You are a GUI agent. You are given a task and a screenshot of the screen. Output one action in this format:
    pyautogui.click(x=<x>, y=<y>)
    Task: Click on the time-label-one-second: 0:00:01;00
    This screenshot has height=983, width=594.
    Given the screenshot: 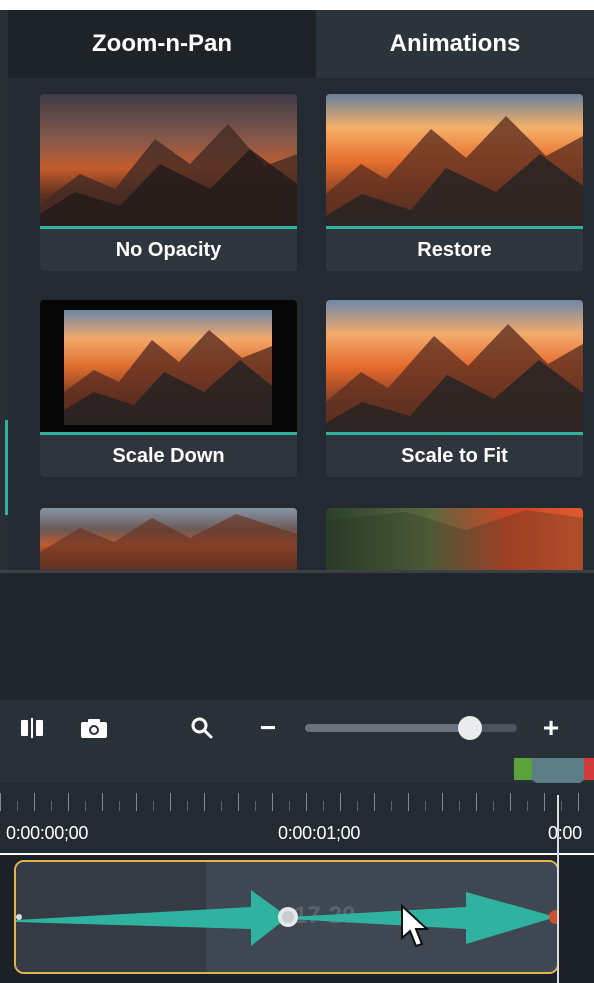 What is the action you would take?
    pyautogui.click(x=319, y=833)
    